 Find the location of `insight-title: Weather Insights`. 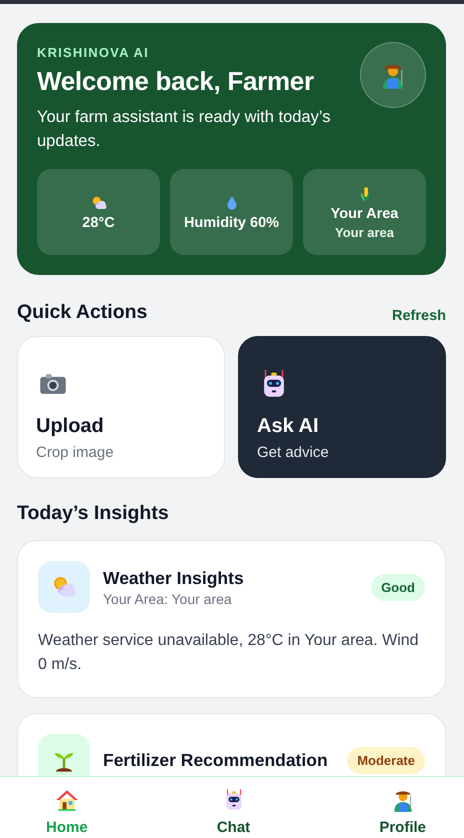

insight-title: Weather Insights is located at coordinates (174, 578).